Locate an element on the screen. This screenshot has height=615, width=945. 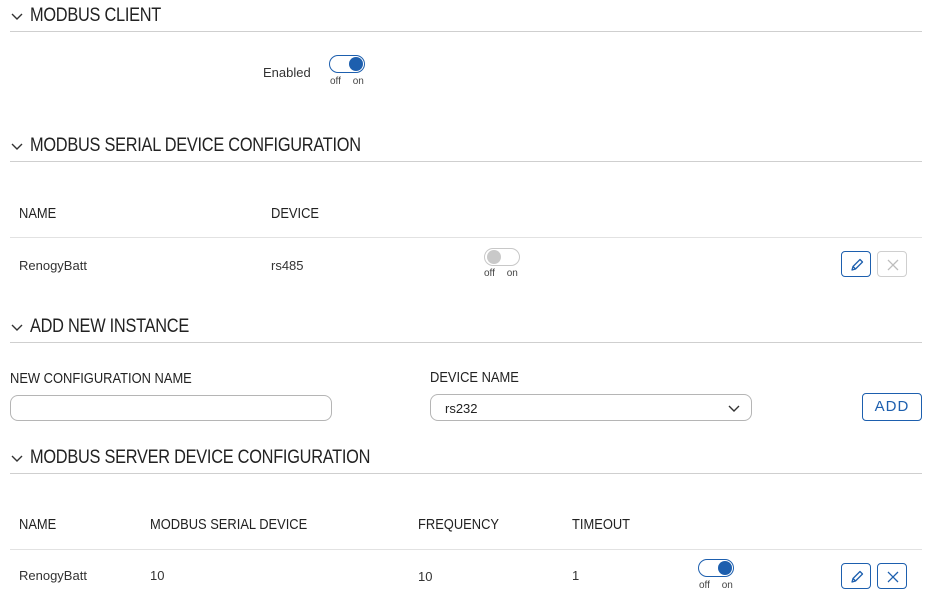
device-name-value: rs232 is located at coordinates (461, 408).